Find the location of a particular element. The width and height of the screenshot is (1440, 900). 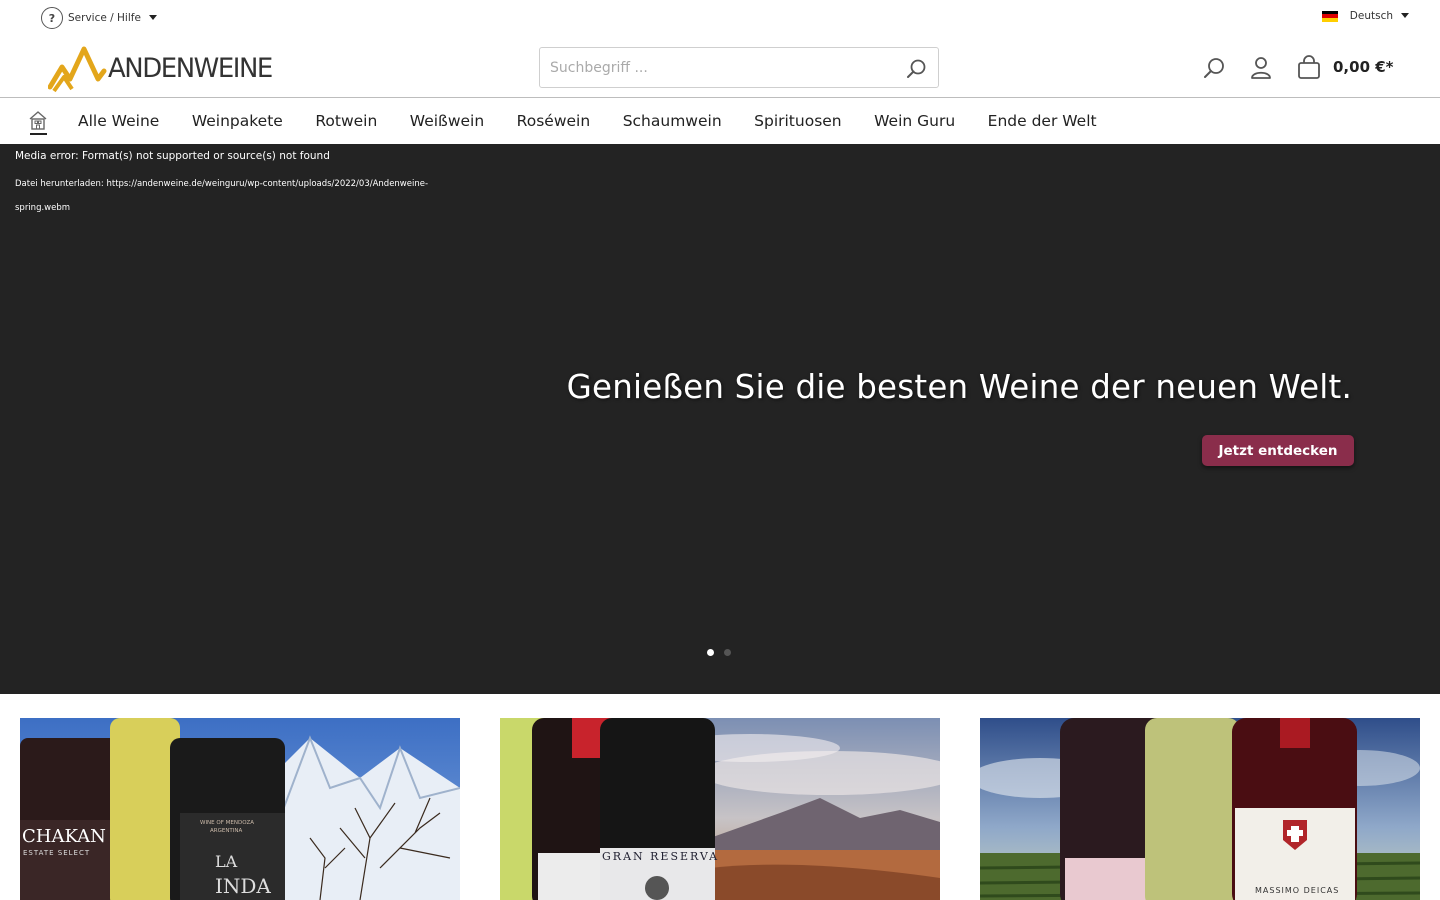

logo-mountain-icon is located at coordinates (77, 69).